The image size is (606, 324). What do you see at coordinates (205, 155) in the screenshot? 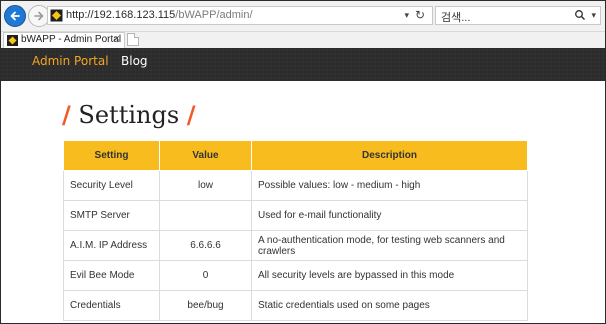
I see `column-header-value: Value` at bounding box center [205, 155].